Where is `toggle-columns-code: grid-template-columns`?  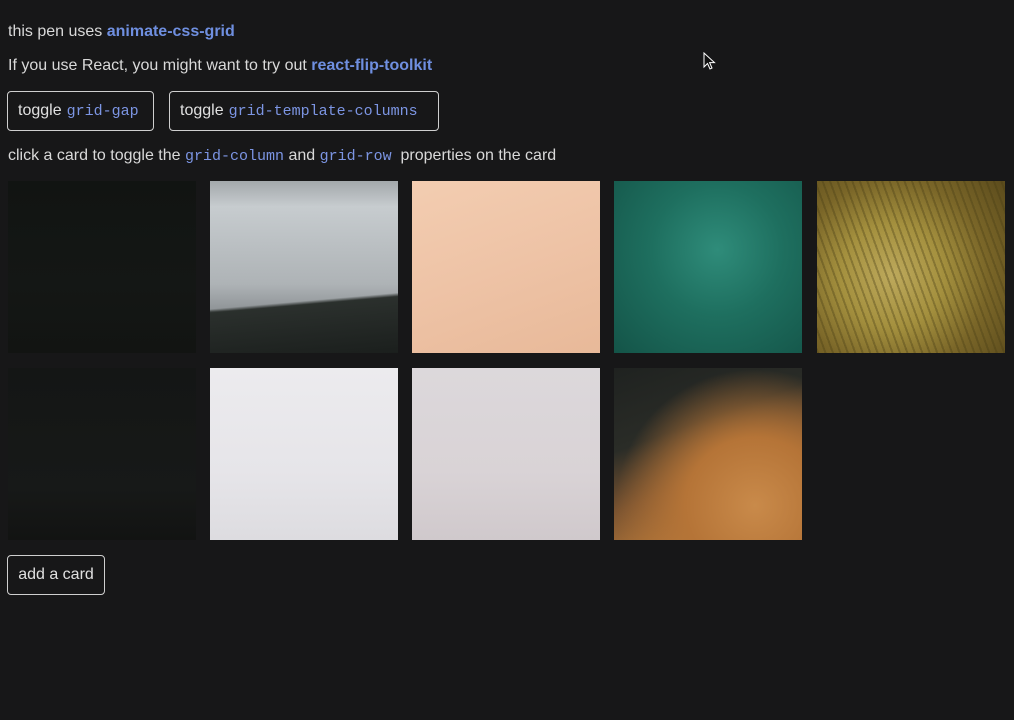
toggle-columns-code: grid-template-columns is located at coordinates (323, 111).